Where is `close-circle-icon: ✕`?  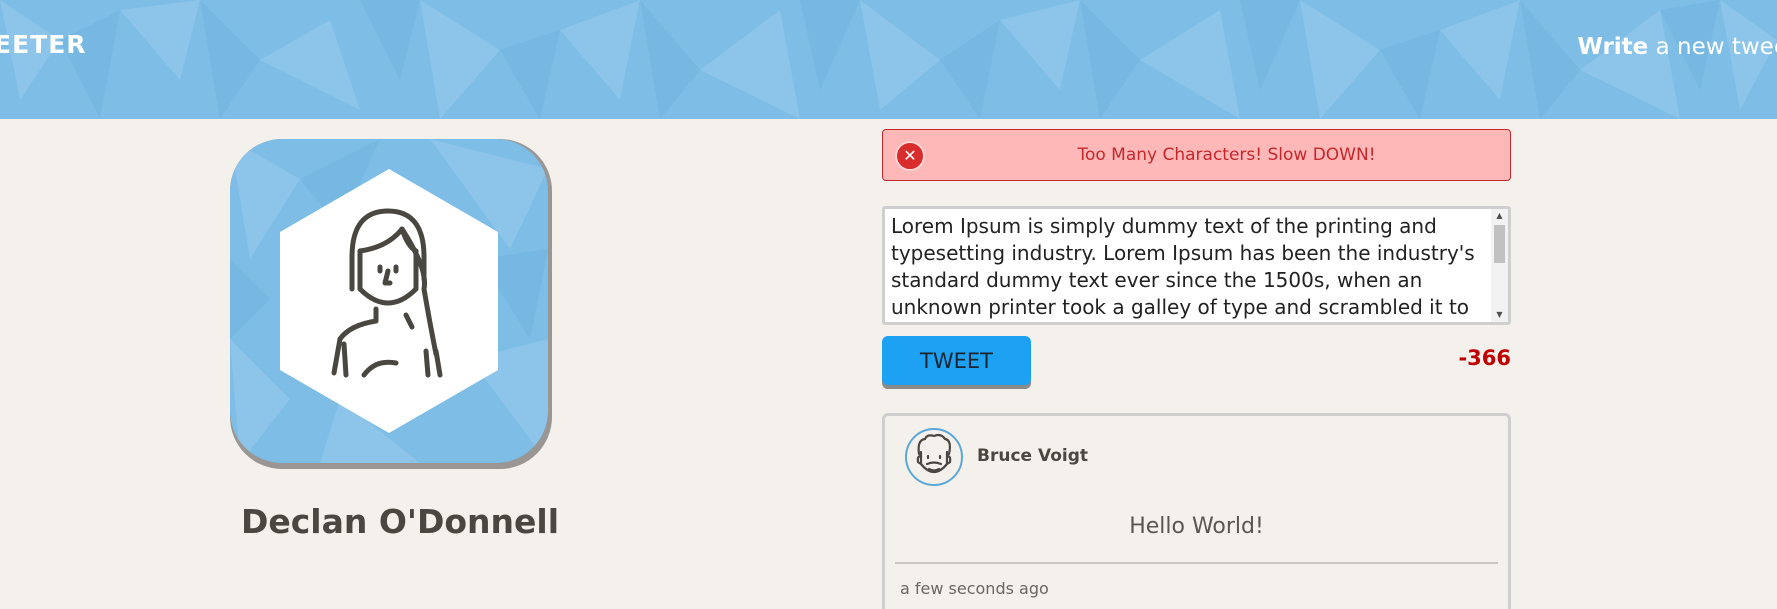 close-circle-icon: ✕ is located at coordinates (910, 156).